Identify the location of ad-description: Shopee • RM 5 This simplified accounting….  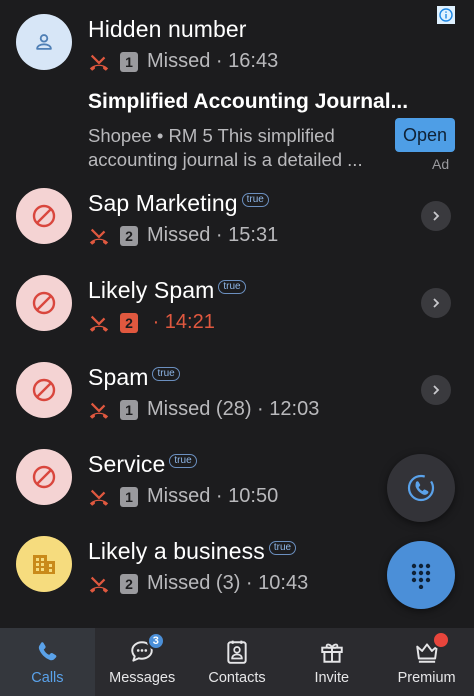
(225, 147).